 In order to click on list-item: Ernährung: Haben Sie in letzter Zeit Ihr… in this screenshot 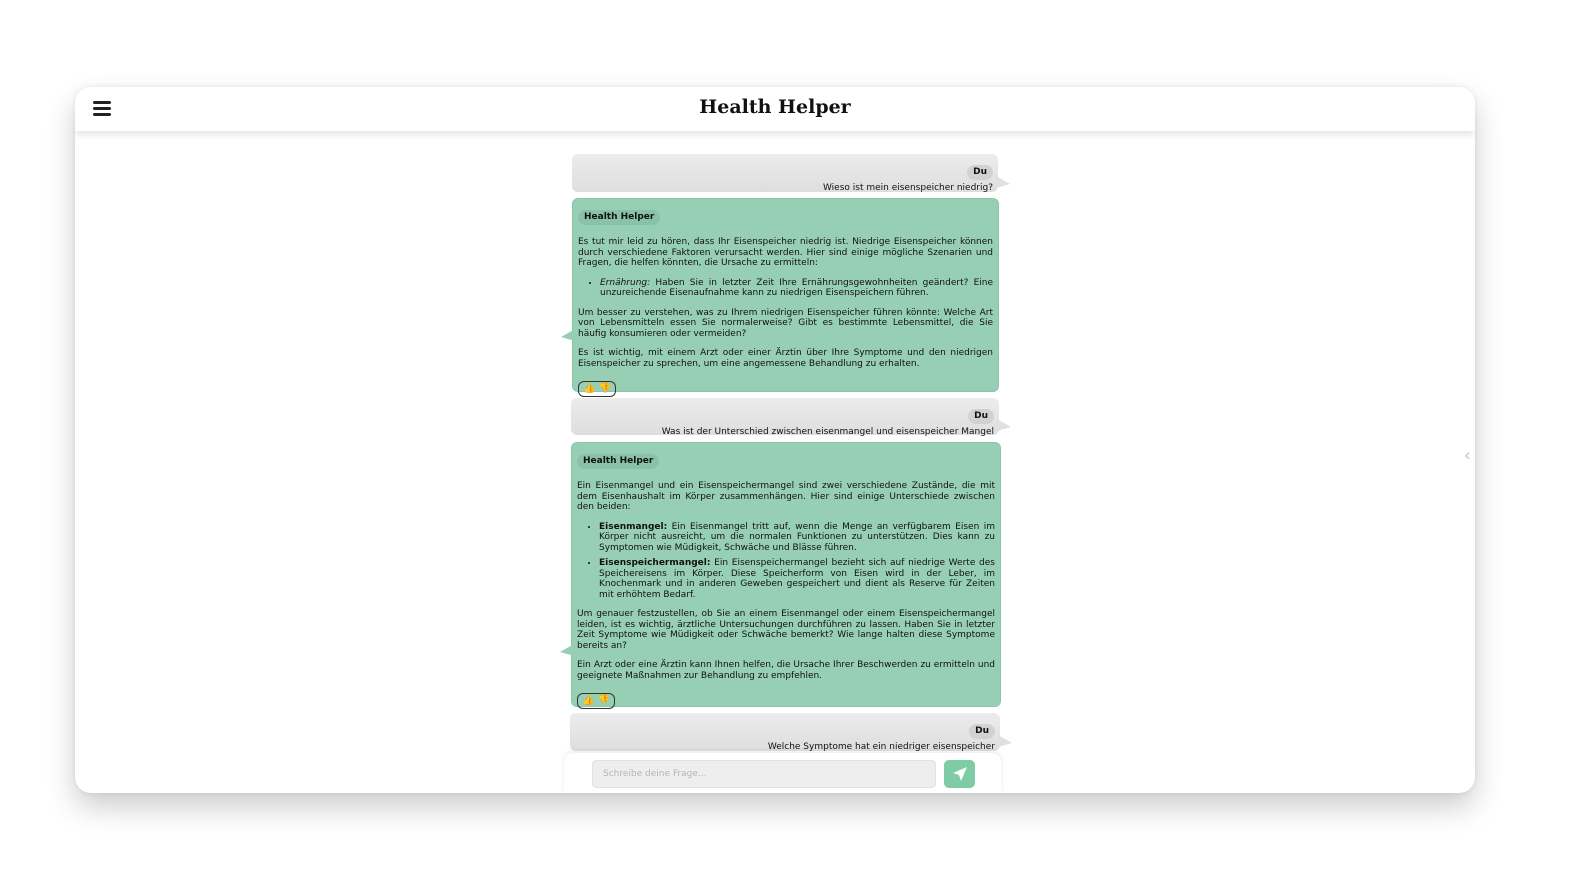, I will do `click(796, 288)`.